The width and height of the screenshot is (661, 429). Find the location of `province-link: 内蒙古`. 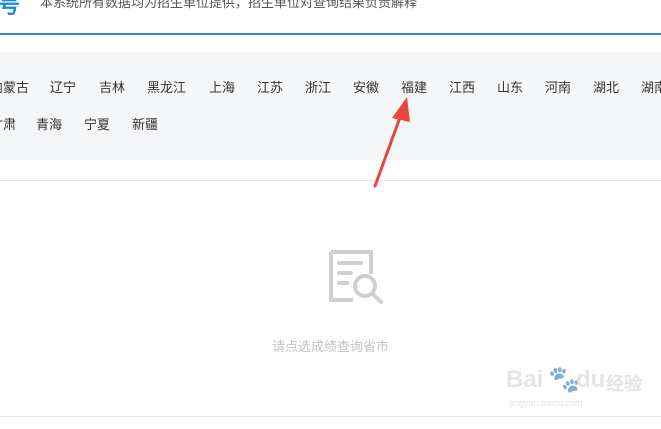

province-link: 内蒙古 is located at coordinates (14, 88).